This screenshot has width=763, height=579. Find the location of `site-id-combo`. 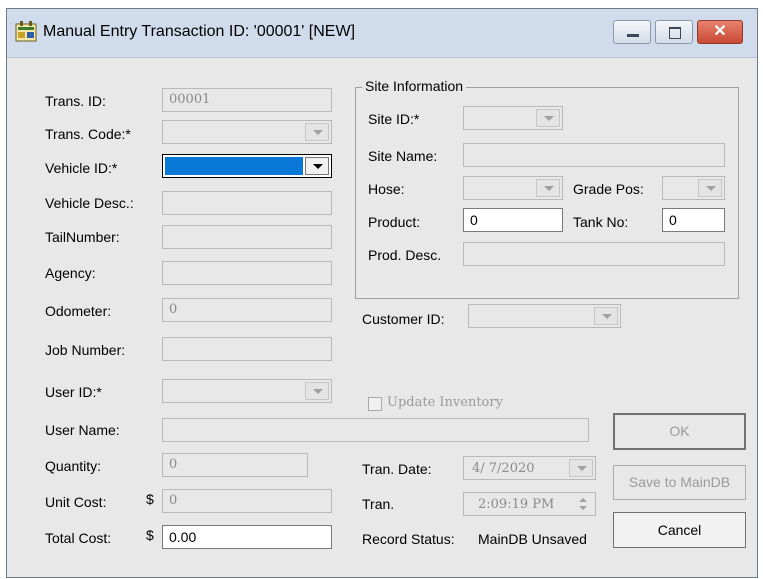

site-id-combo is located at coordinates (513, 118).